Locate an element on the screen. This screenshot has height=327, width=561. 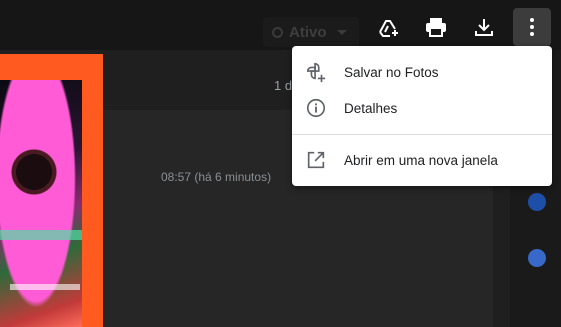
open-in-new-icon is located at coordinates (316, 160).